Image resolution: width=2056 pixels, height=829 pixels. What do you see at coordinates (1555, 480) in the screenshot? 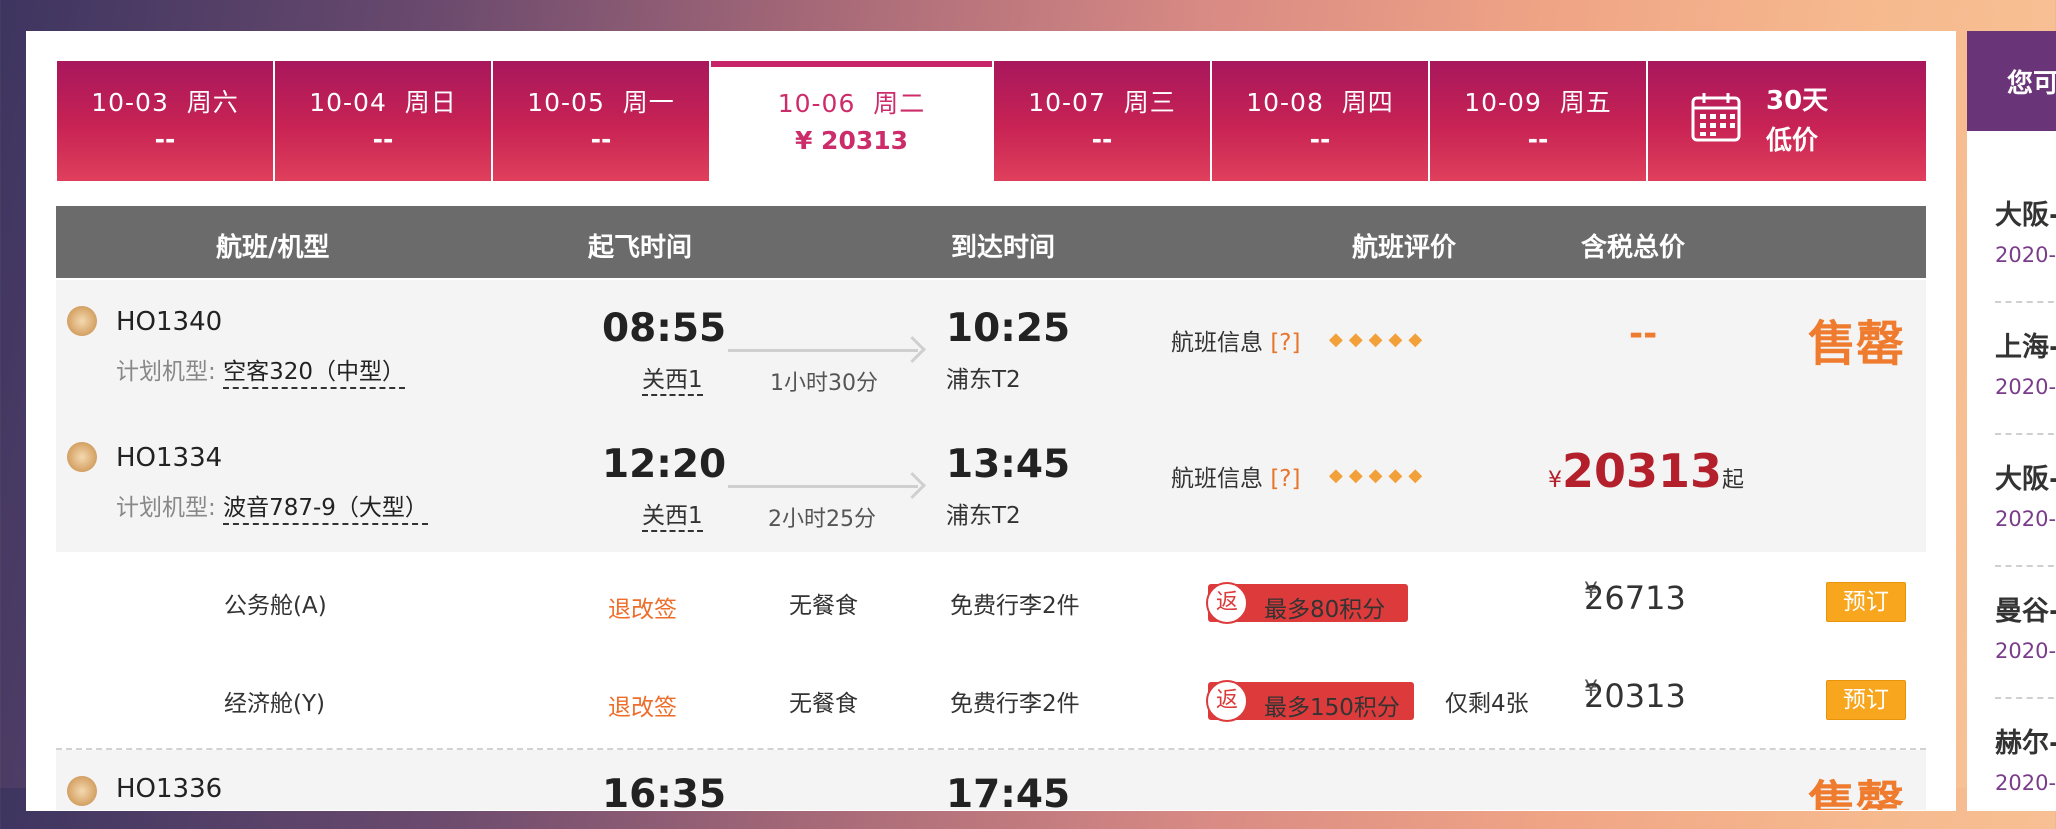
I see `price-currency: ¥` at bounding box center [1555, 480].